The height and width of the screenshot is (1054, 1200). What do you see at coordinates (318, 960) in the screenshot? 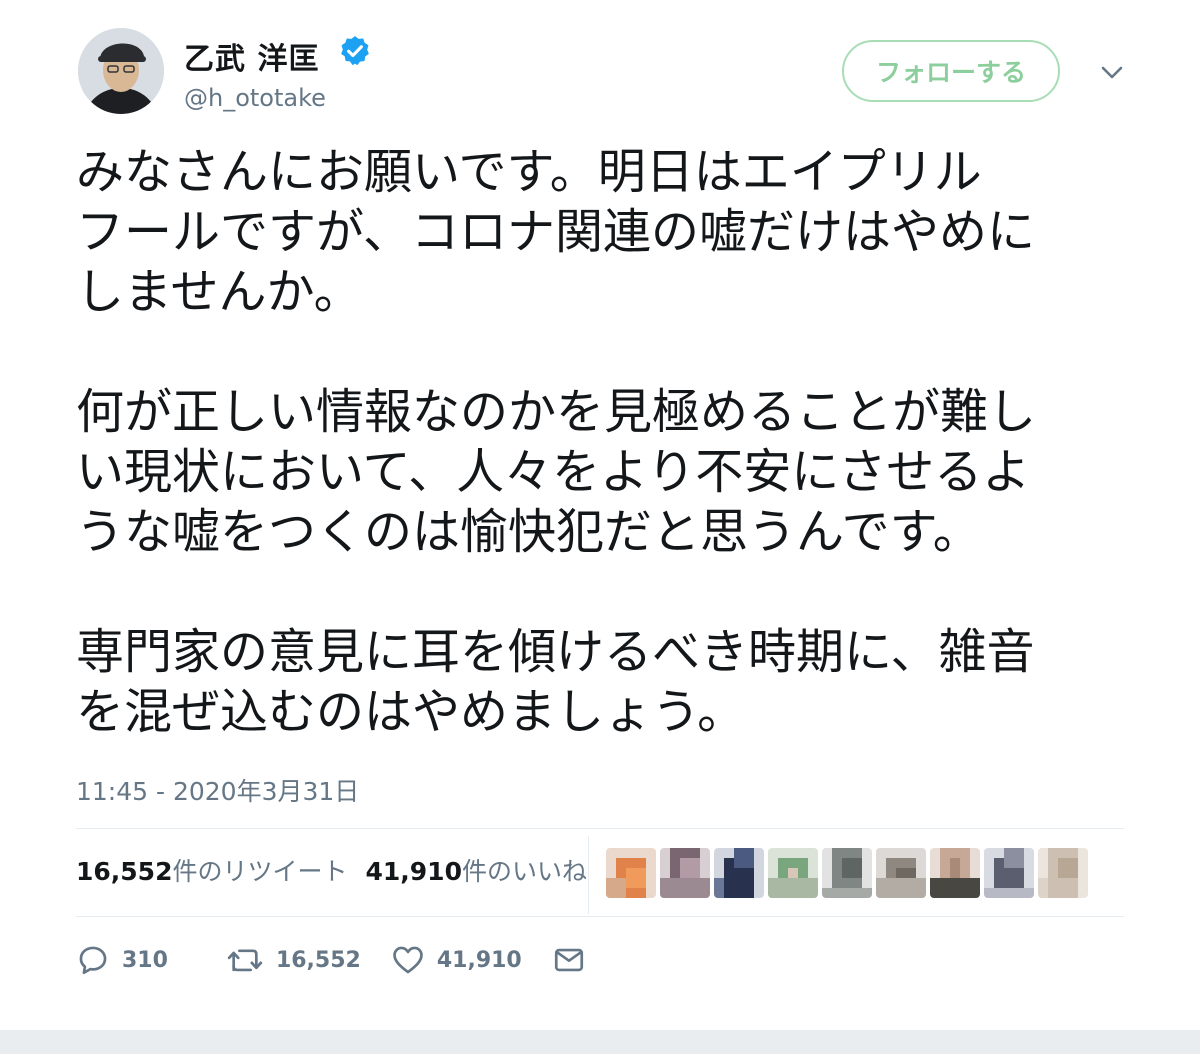
I see `retweet-count: 16,552` at bounding box center [318, 960].